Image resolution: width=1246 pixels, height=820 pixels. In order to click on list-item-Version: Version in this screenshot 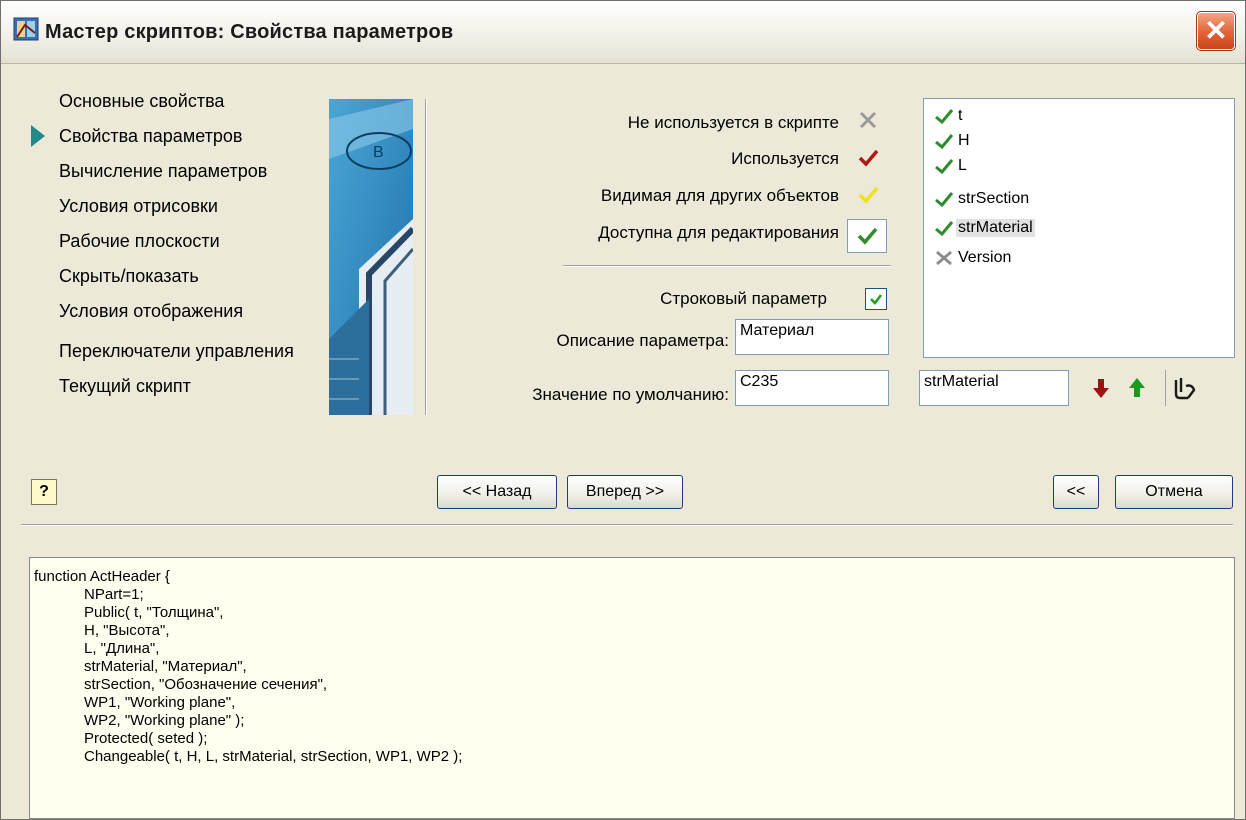, I will do `click(972, 259)`.